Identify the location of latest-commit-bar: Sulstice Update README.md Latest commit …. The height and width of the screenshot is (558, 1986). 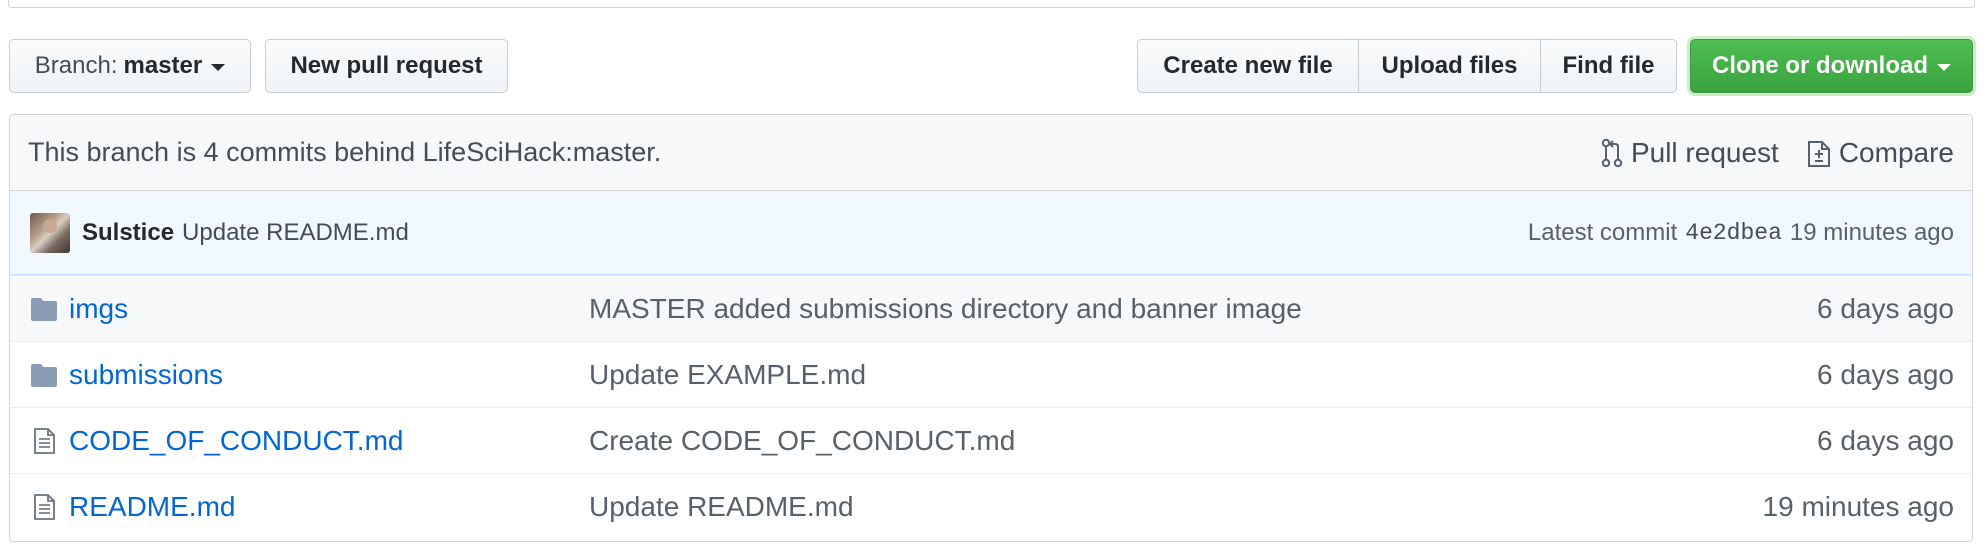
(991, 233).